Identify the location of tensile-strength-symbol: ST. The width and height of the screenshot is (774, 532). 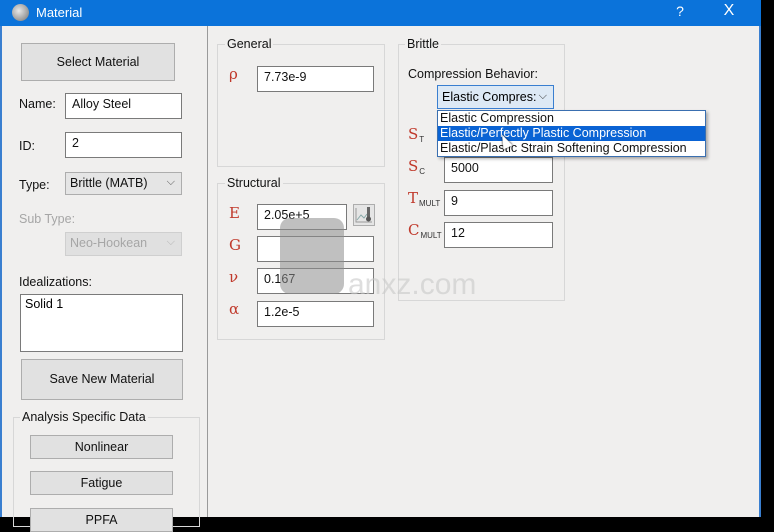
(416, 134).